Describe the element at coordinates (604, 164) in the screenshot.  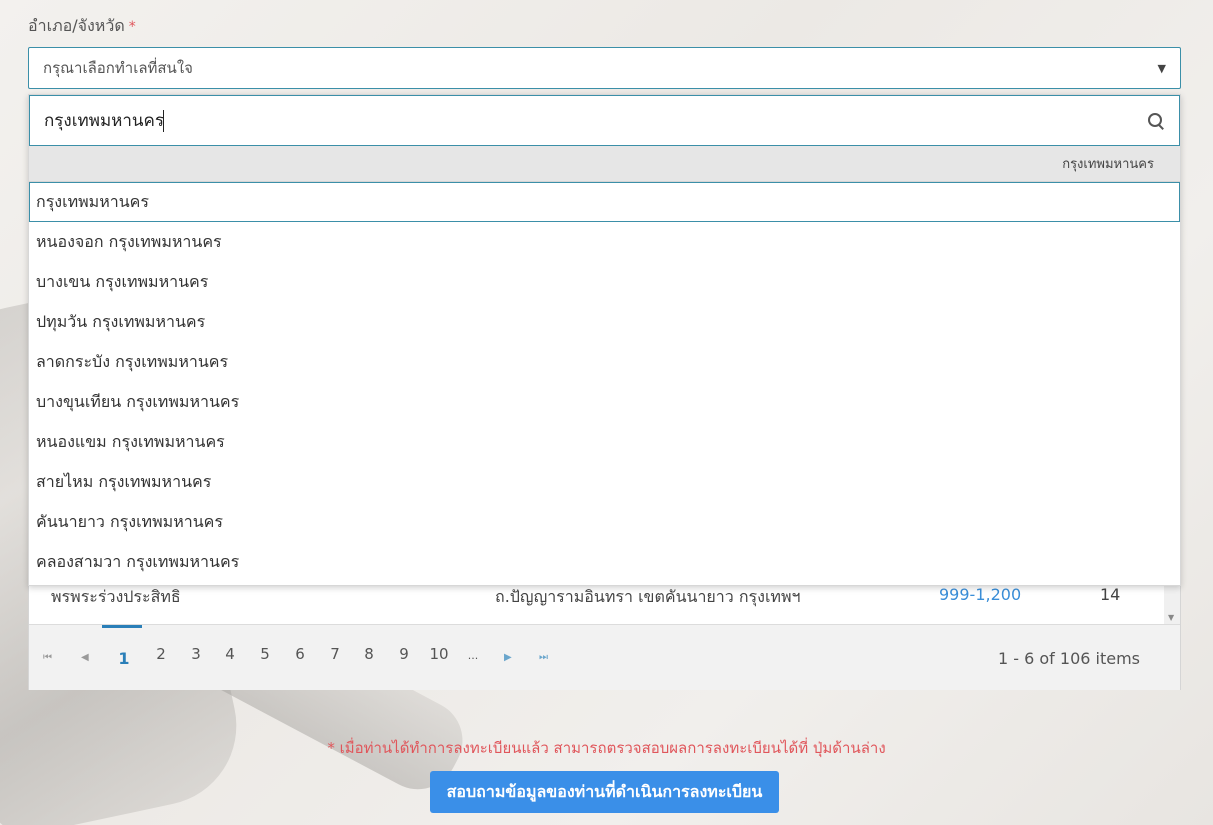
I see `group-header: กรุงเทพมหานคร` at that location.